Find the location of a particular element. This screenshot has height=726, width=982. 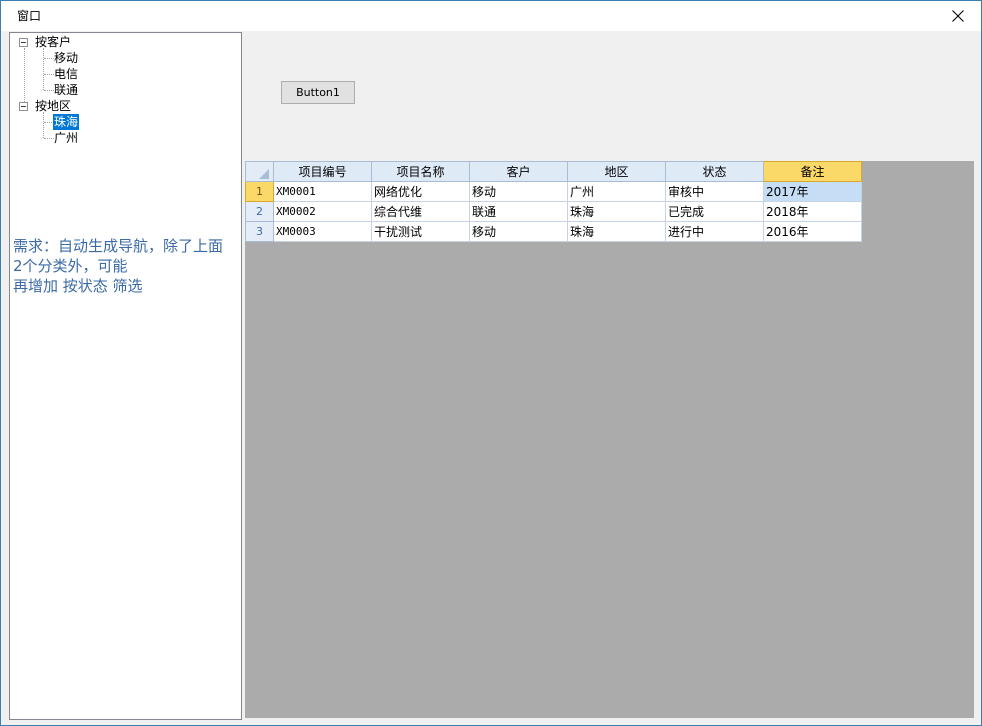

row-header: 3 is located at coordinates (259, 231).